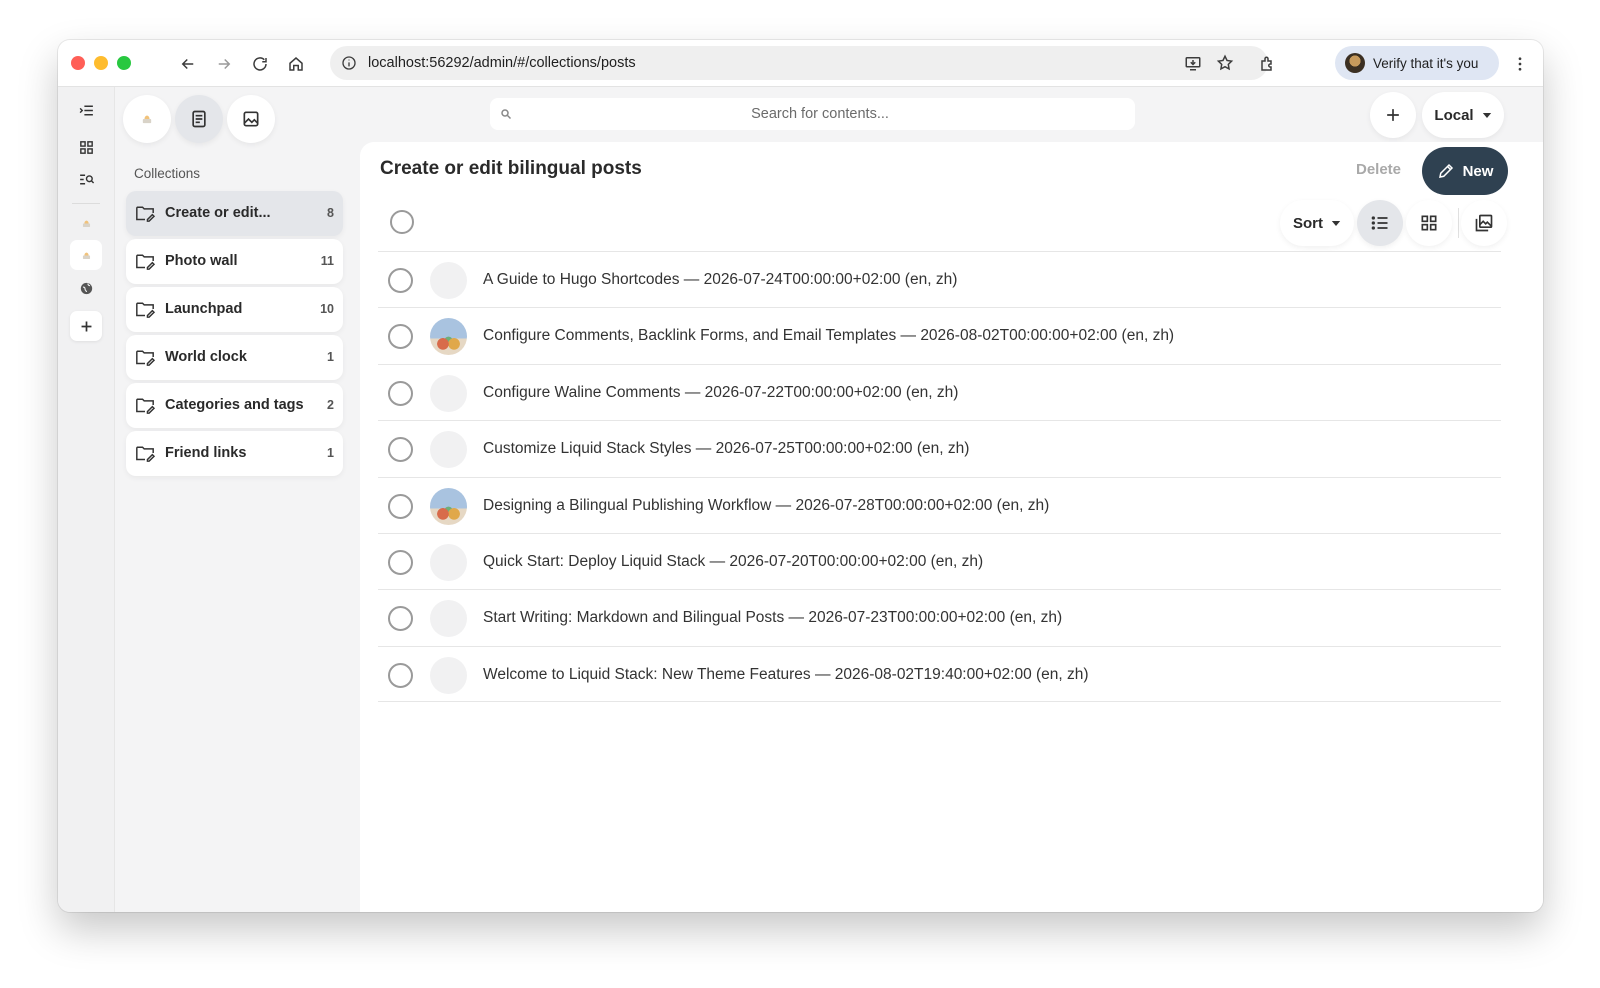  I want to click on view-divider, so click(1458, 223).